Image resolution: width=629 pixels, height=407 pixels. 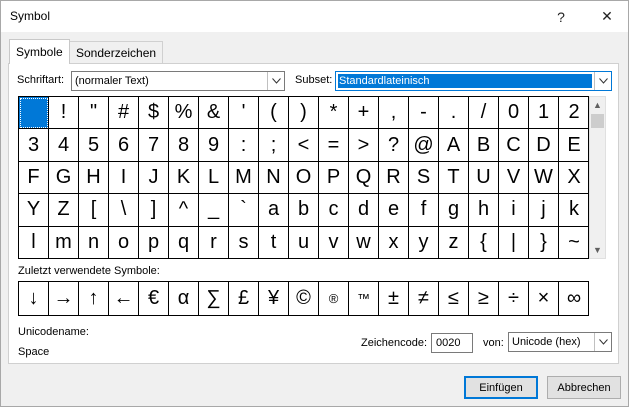 What do you see at coordinates (244, 178) in the screenshot?
I see `symbol-cell: M` at bounding box center [244, 178].